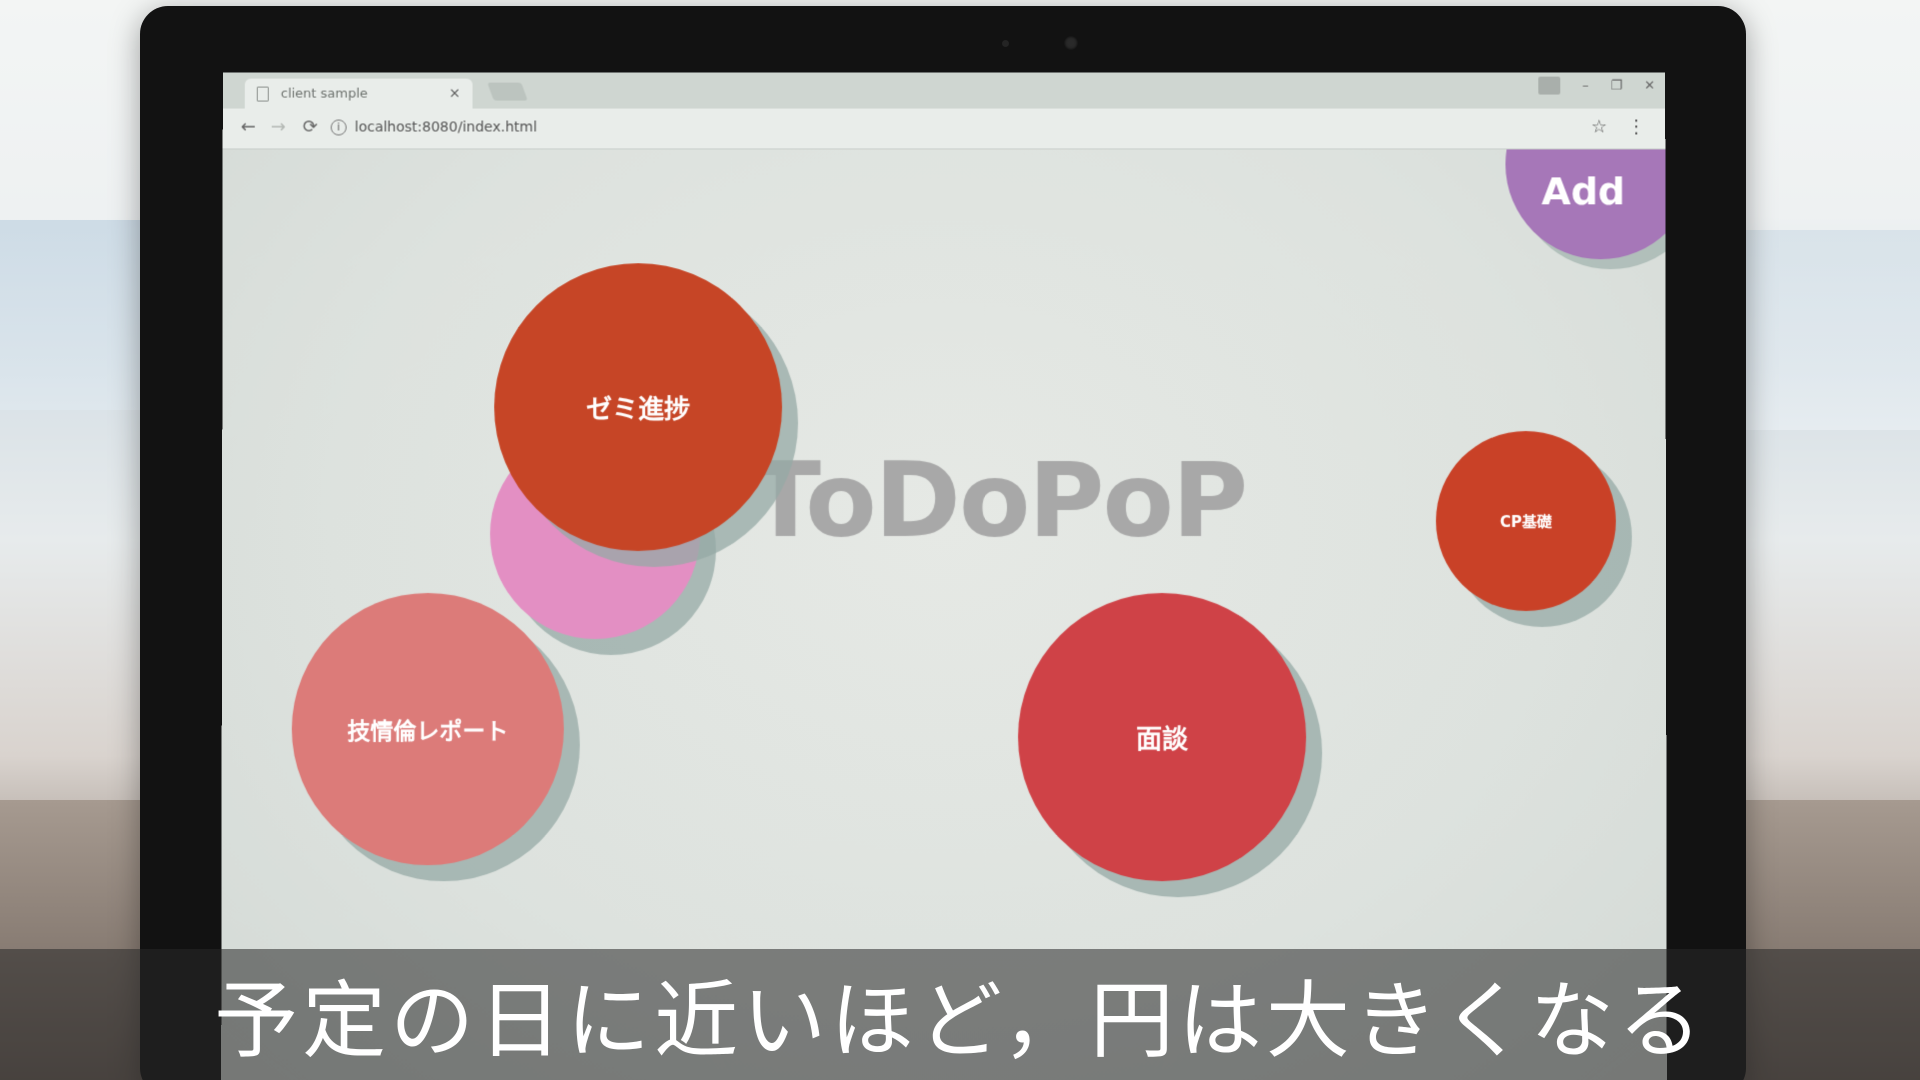 The width and height of the screenshot is (1920, 1080). Describe the element at coordinates (1649, 85) in the screenshot. I see `close-window-icon: ✕` at that location.